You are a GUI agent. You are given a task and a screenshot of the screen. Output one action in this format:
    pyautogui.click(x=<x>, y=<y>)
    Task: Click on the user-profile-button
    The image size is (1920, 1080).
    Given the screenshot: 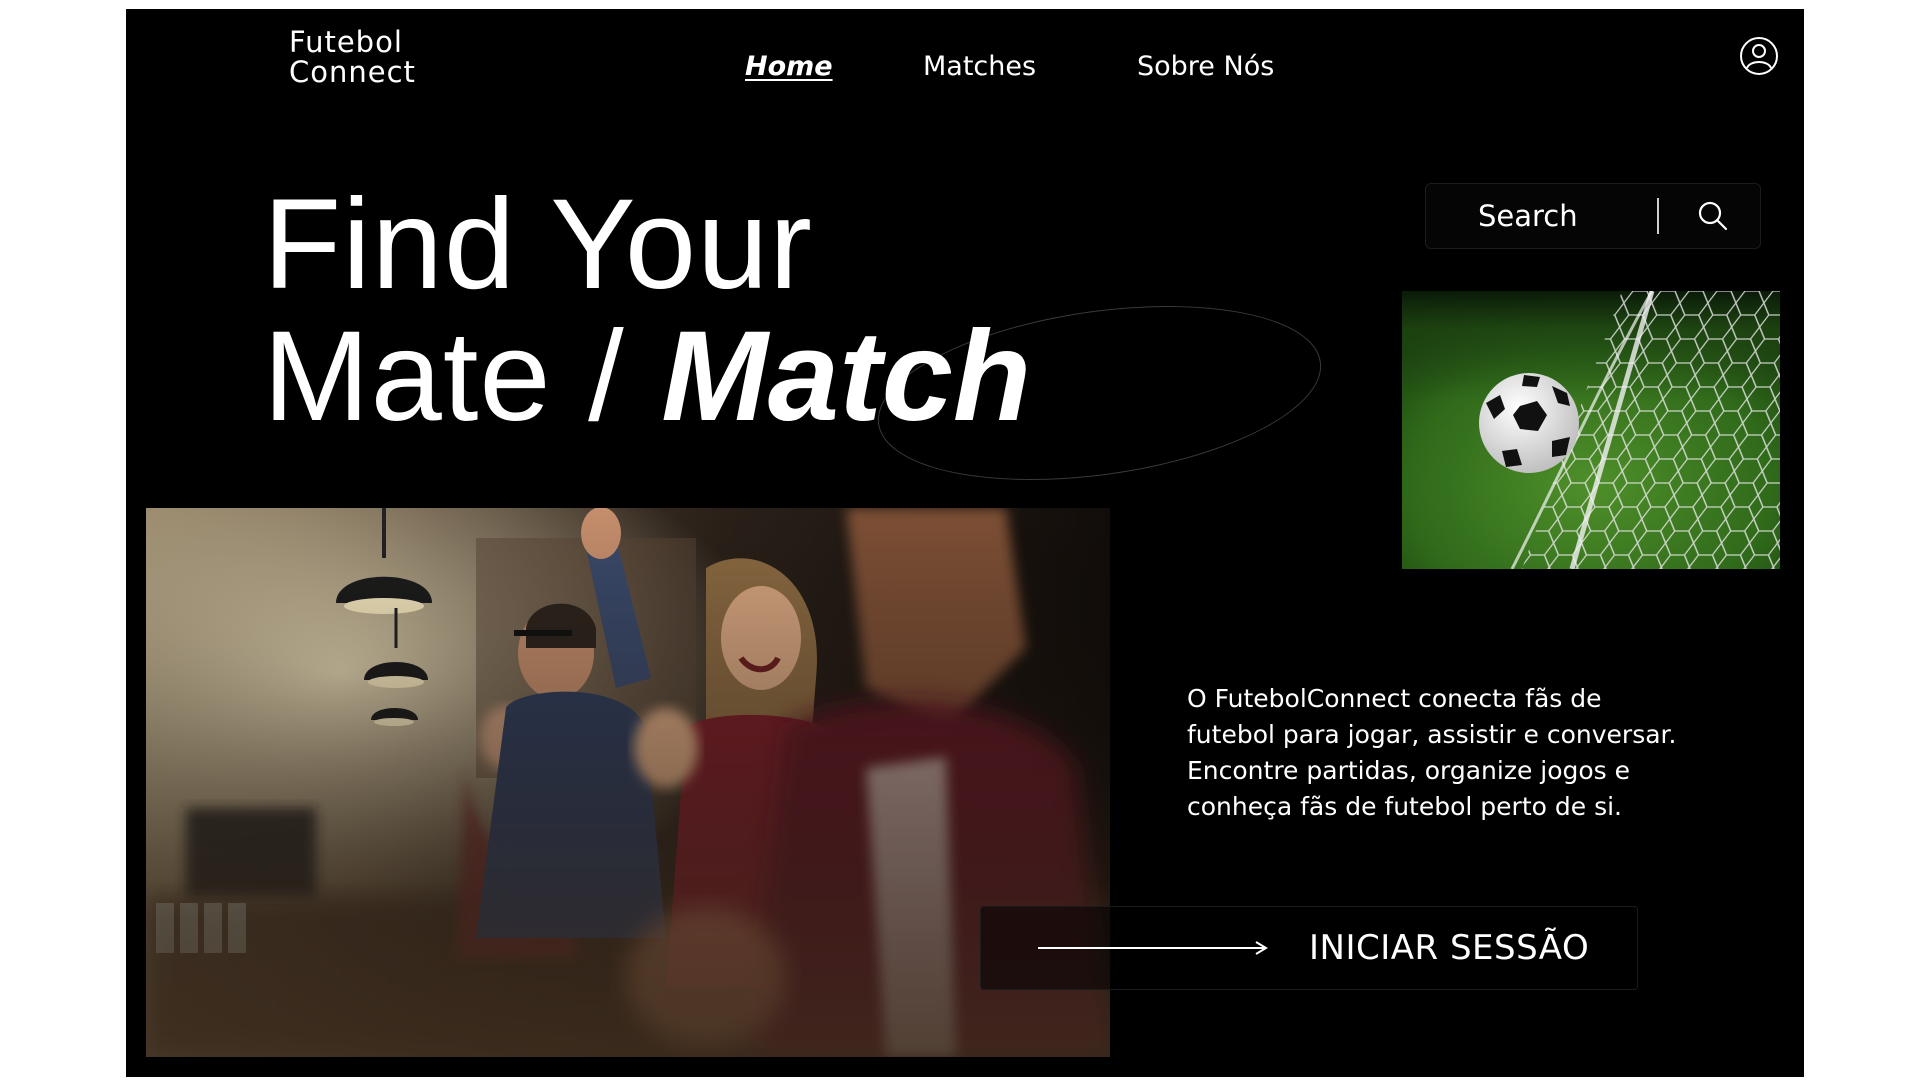 What is the action you would take?
    pyautogui.click(x=1759, y=56)
    